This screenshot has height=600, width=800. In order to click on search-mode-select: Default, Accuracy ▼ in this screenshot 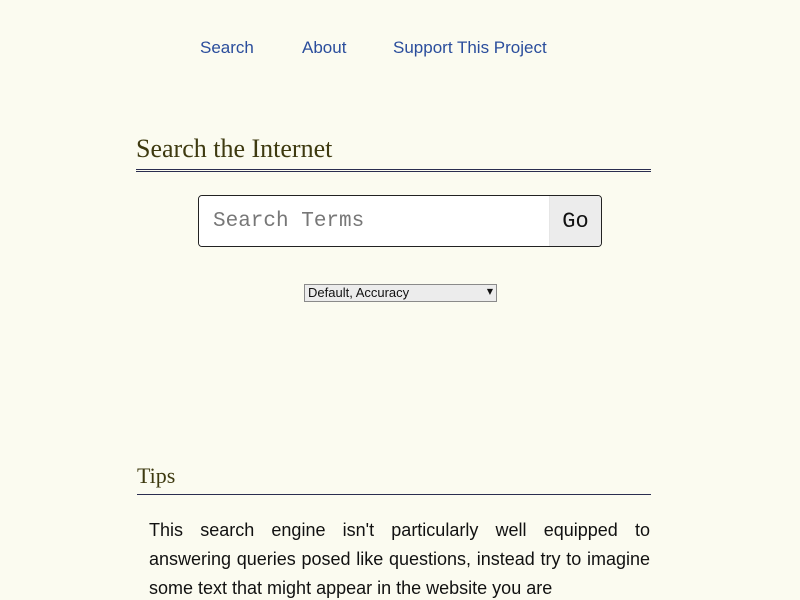, I will do `click(400, 293)`.